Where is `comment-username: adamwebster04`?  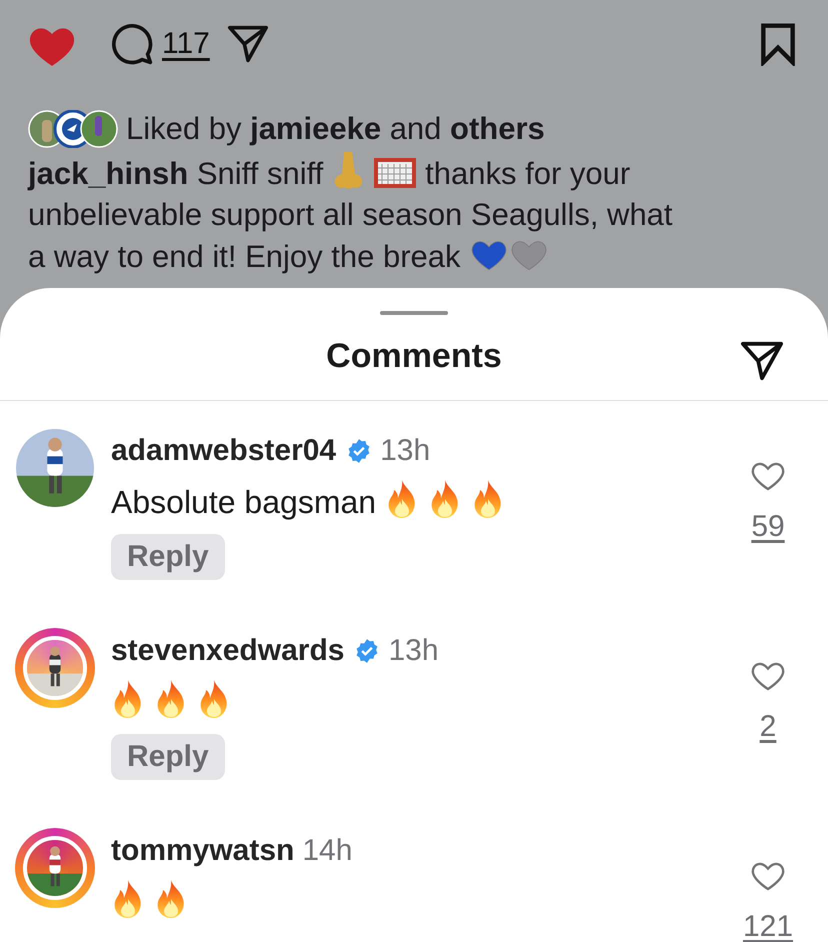 comment-username: adamwebster04 is located at coordinates (223, 450).